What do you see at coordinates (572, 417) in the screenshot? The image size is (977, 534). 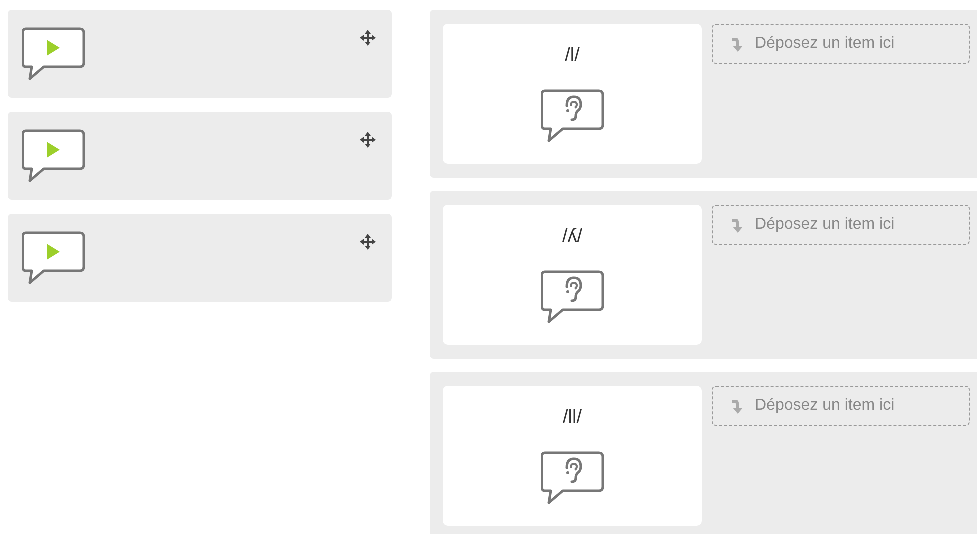 I see `phoneme-label: /ll/` at bounding box center [572, 417].